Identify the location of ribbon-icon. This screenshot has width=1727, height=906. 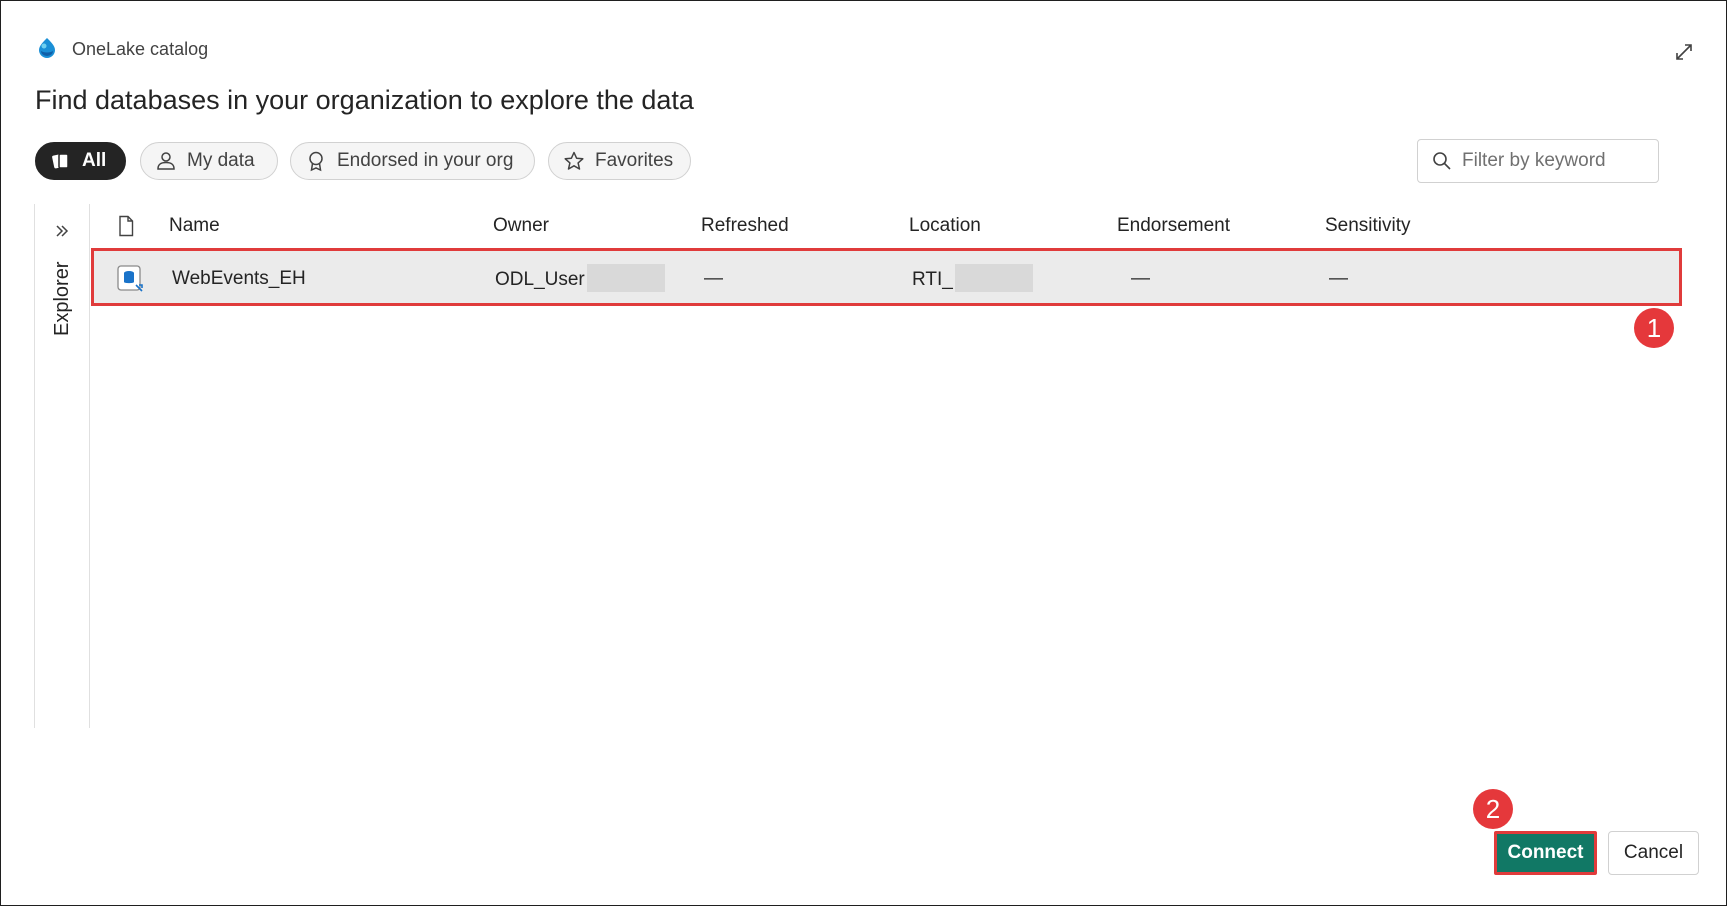
(316, 161).